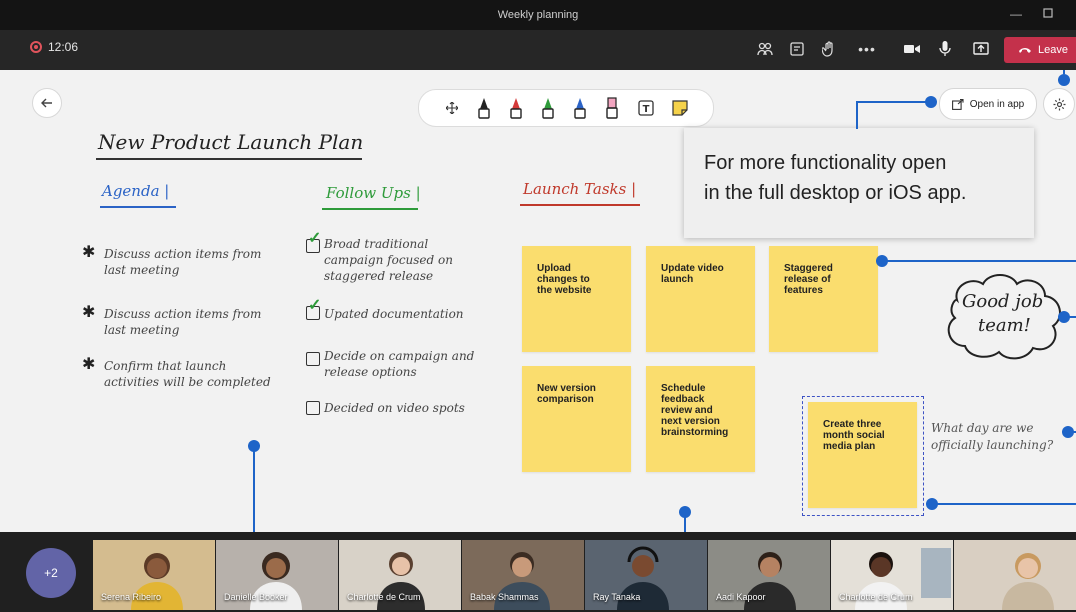  Describe the element at coordinates (277, 575) in the screenshot. I see `participant-tile: Danielle Booker` at that location.